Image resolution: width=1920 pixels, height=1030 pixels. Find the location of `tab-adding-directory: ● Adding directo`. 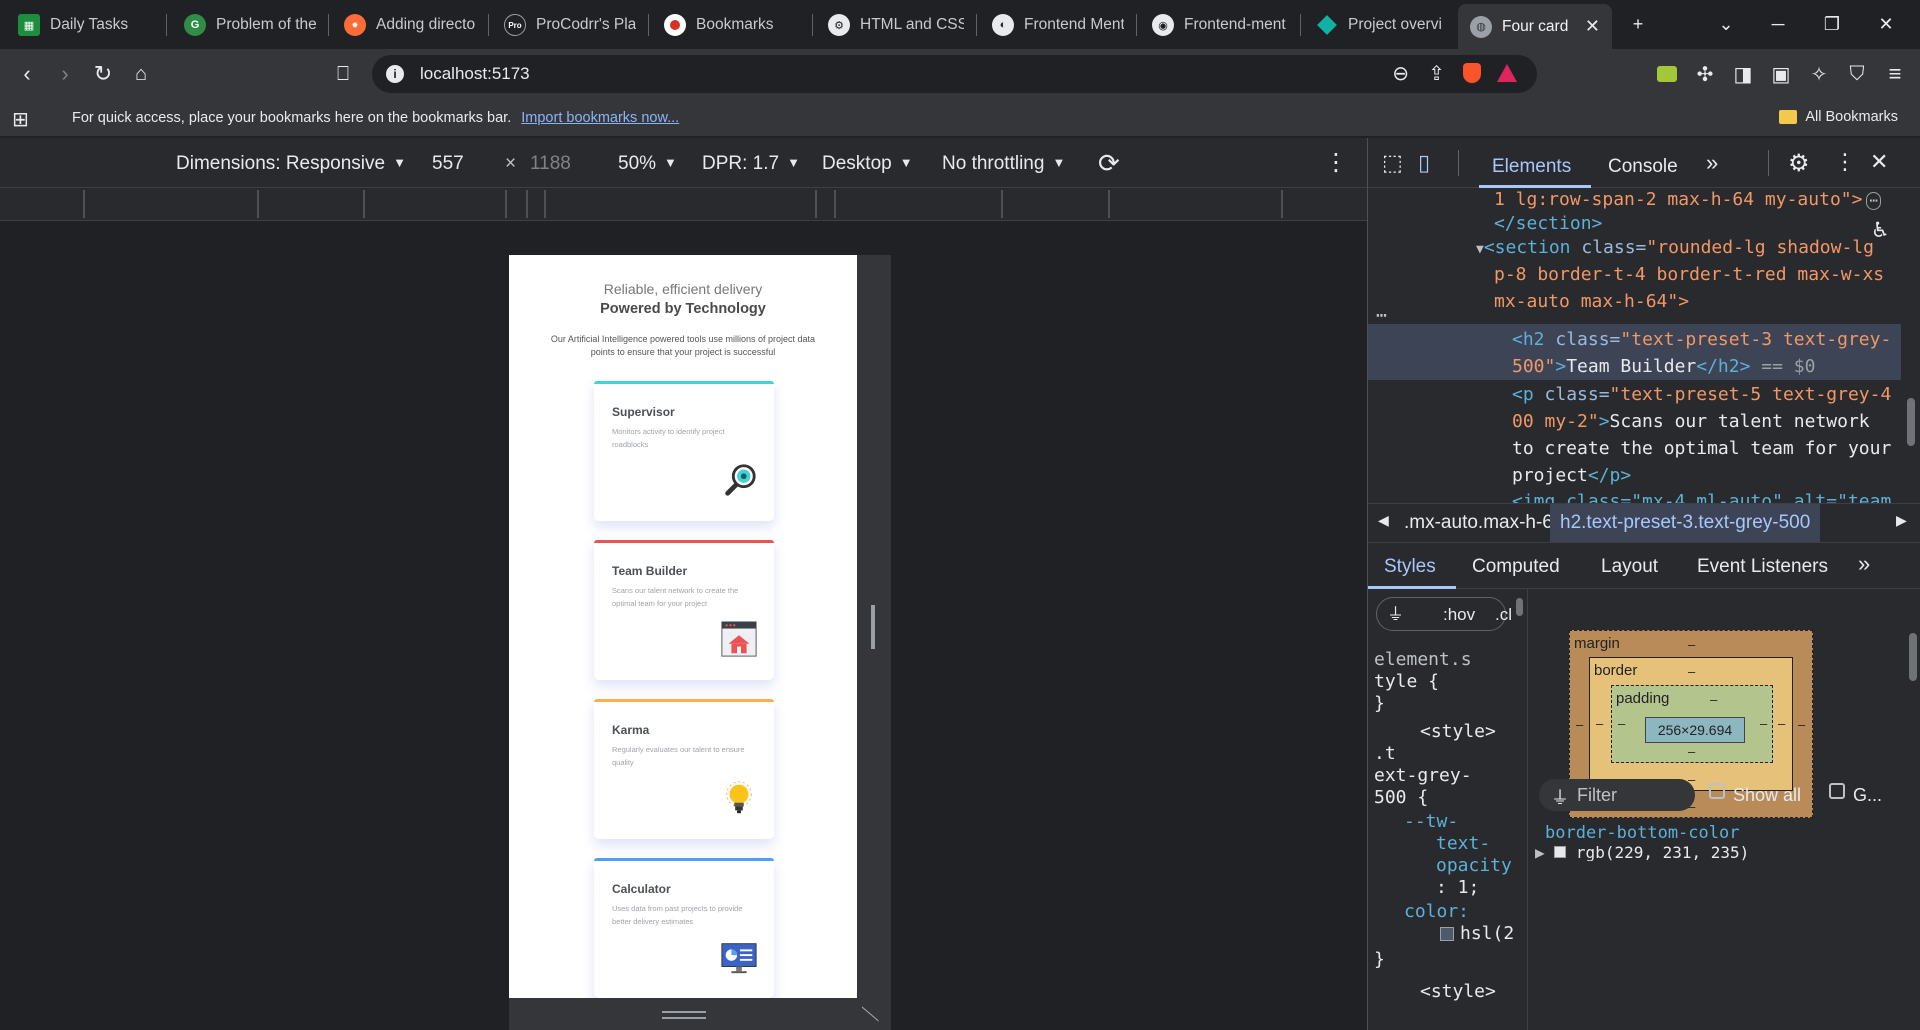

tab-adding-directory: ● Adding directo is located at coordinates (410, 25).